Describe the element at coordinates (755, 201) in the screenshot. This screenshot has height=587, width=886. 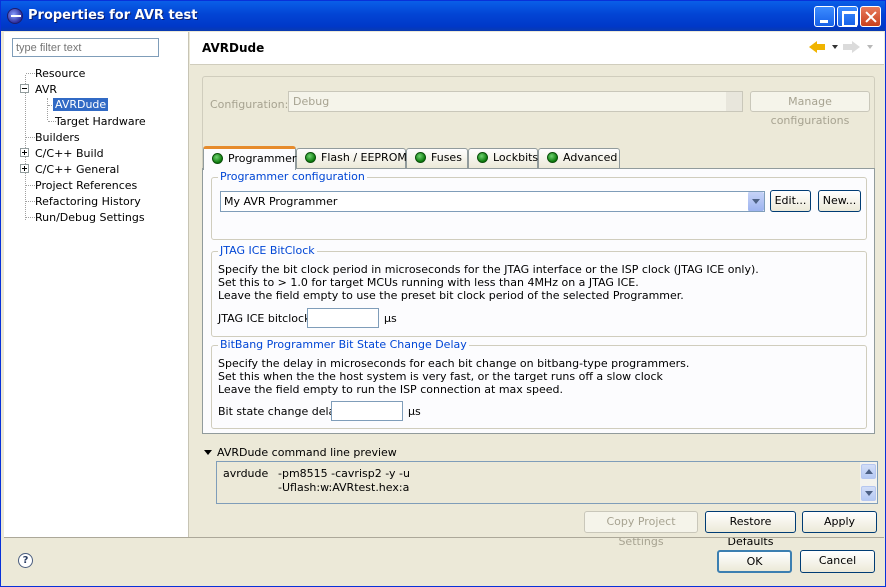
I see `dropdown-arrow-icon` at that location.